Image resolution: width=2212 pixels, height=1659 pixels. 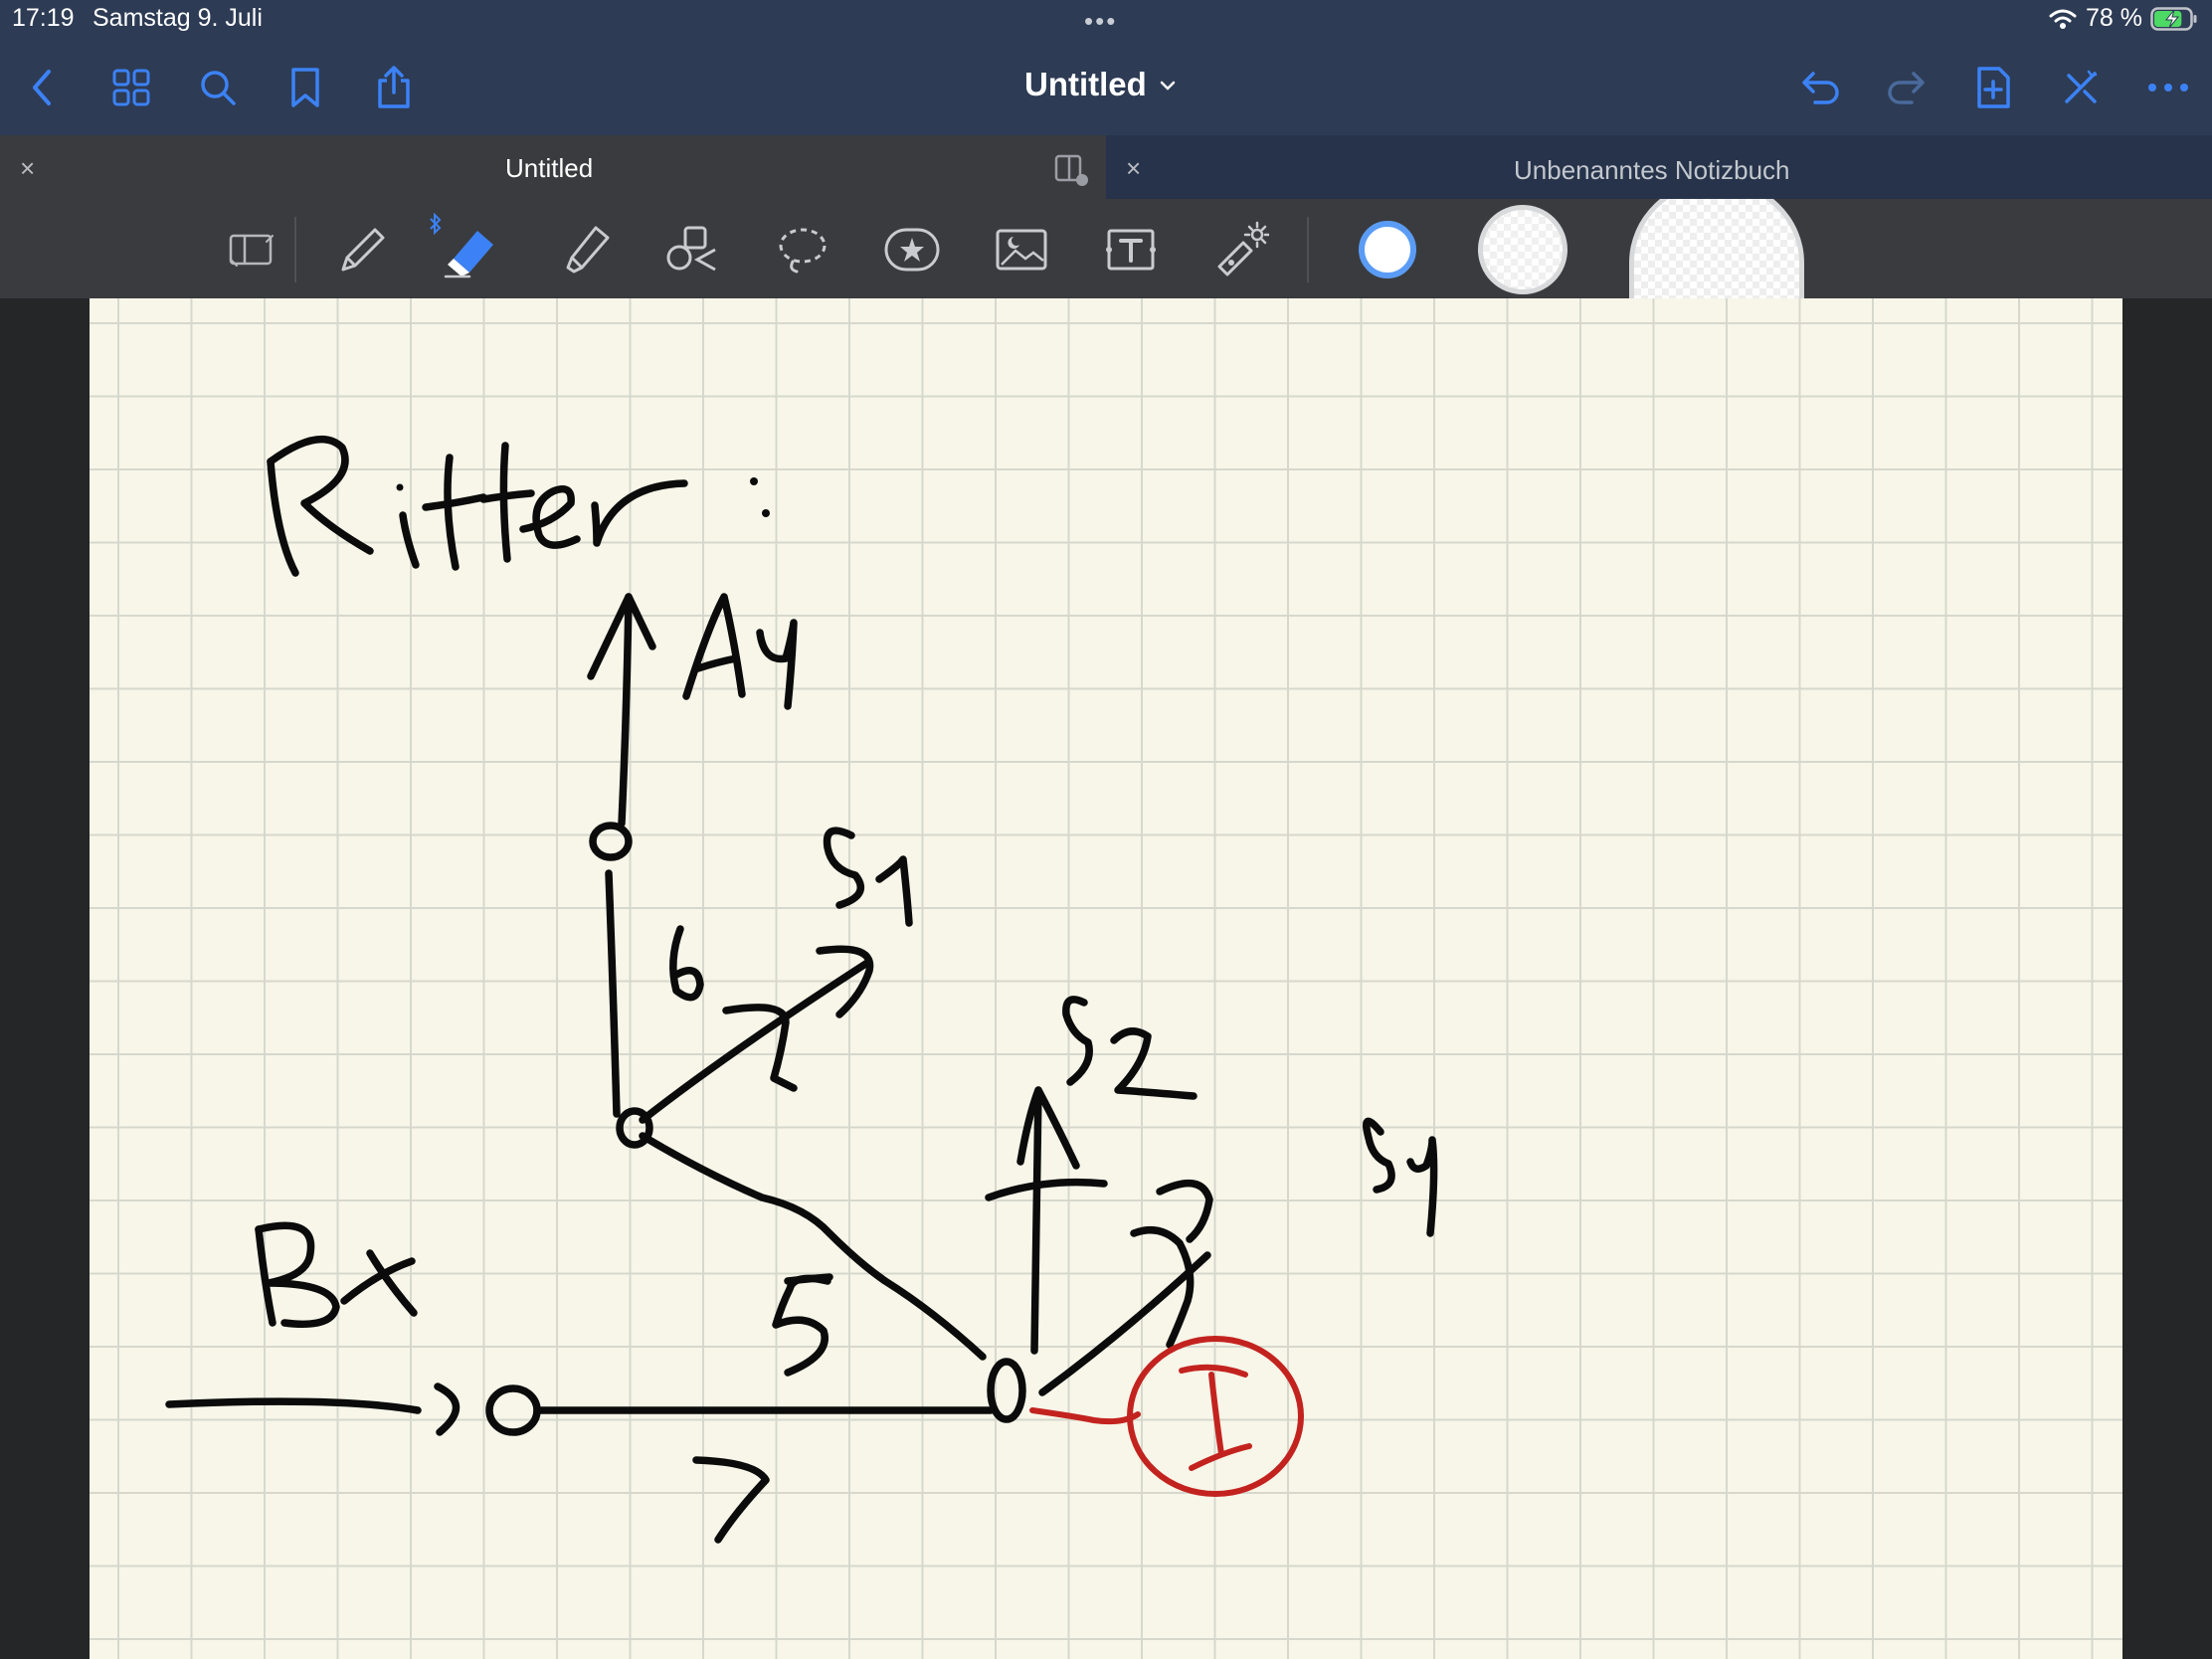 What do you see at coordinates (1400, 1177) in the screenshot?
I see `label-sy` at bounding box center [1400, 1177].